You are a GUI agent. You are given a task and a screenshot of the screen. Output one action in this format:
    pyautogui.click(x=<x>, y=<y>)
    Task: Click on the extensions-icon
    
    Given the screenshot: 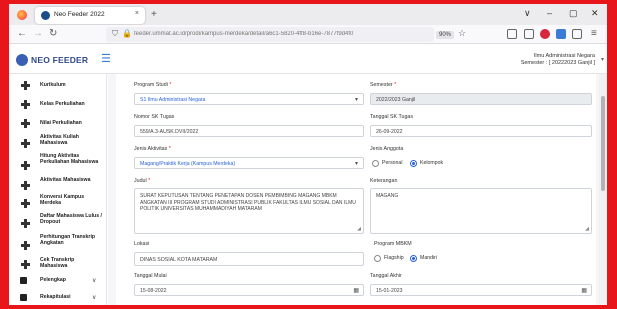 What is the action you would take?
    pyautogui.click(x=577, y=34)
    